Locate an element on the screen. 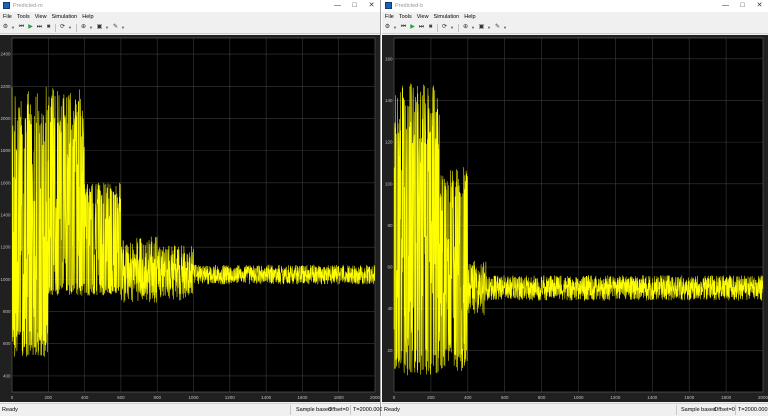  y-tick-label: 2400 is located at coordinates (5, 54).